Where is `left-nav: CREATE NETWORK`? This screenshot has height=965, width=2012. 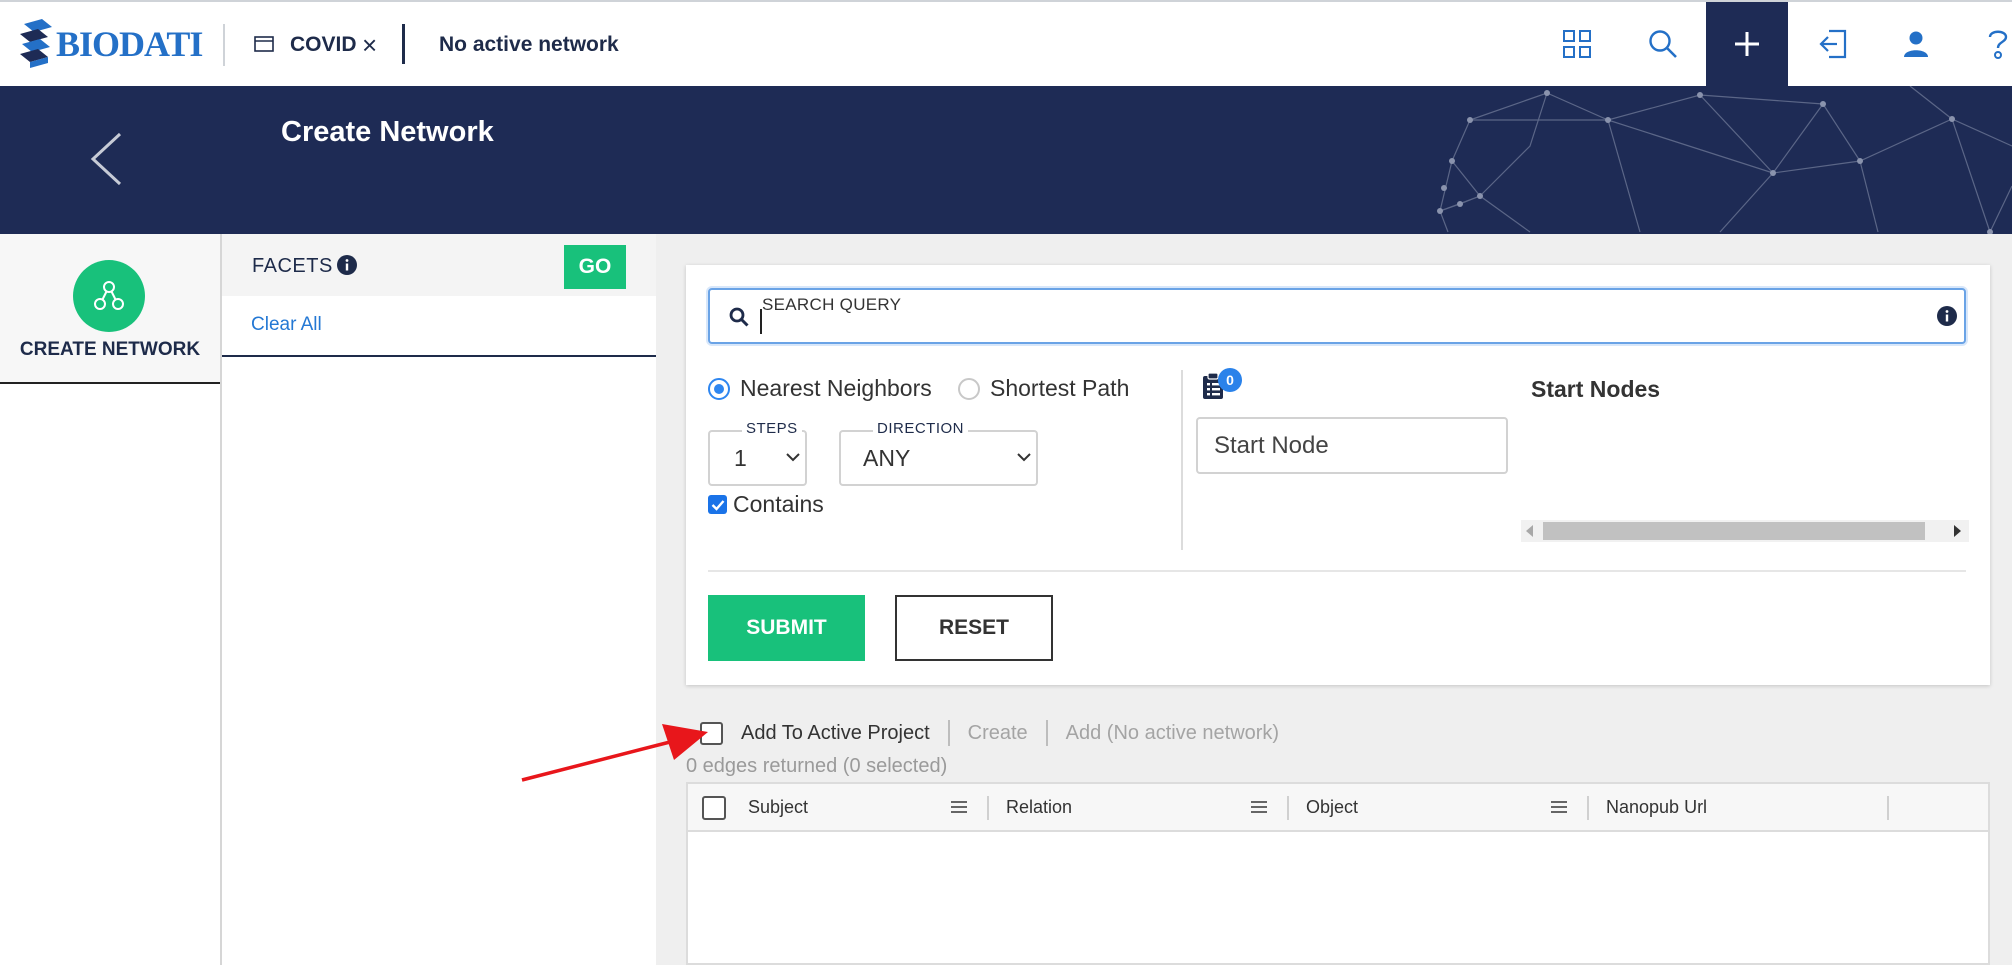 left-nav: CREATE NETWORK is located at coordinates (111, 599).